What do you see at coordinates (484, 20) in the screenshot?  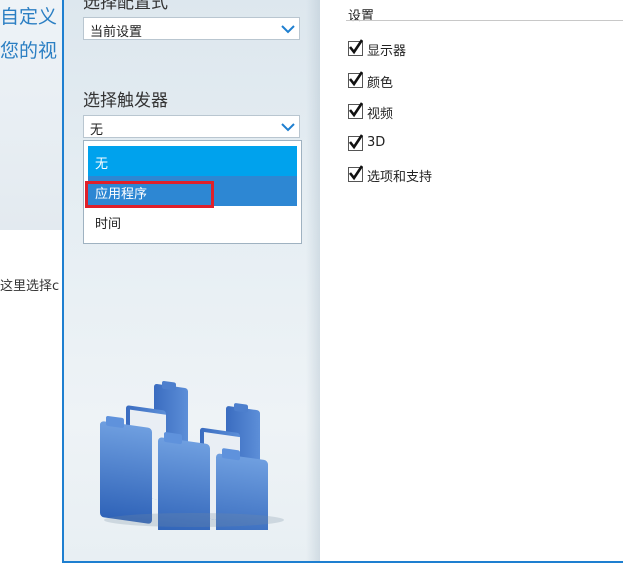 I see `settings-divider` at bounding box center [484, 20].